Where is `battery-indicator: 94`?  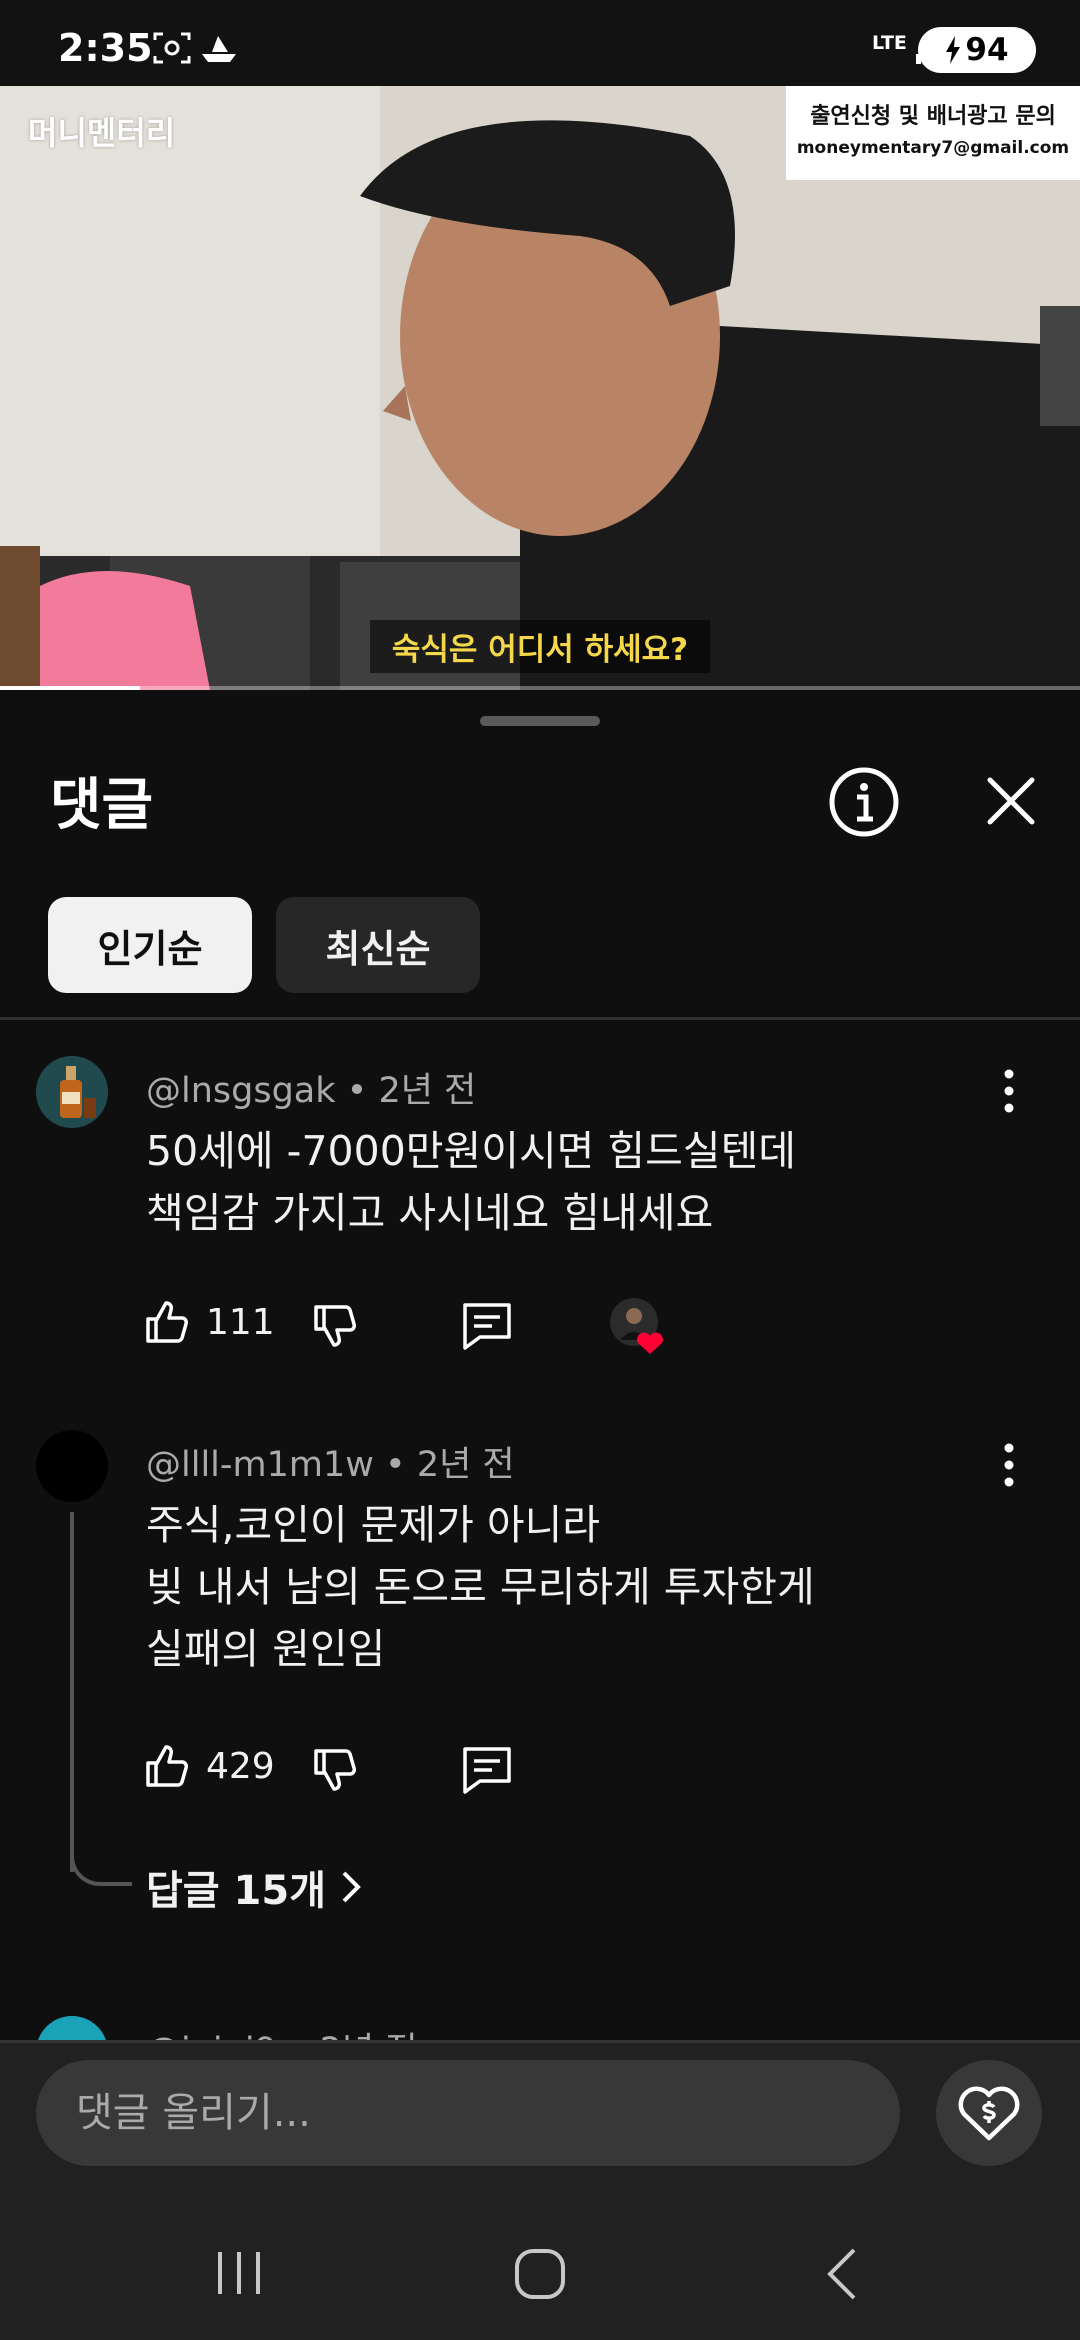
battery-indicator: 94 is located at coordinates (977, 50).